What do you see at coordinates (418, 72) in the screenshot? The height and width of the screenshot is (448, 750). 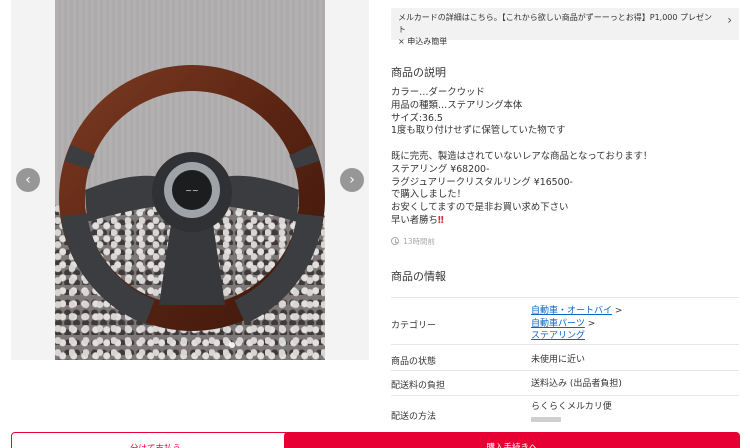 I see `description-title: 商品の説明` at bounding box center [418, 72].